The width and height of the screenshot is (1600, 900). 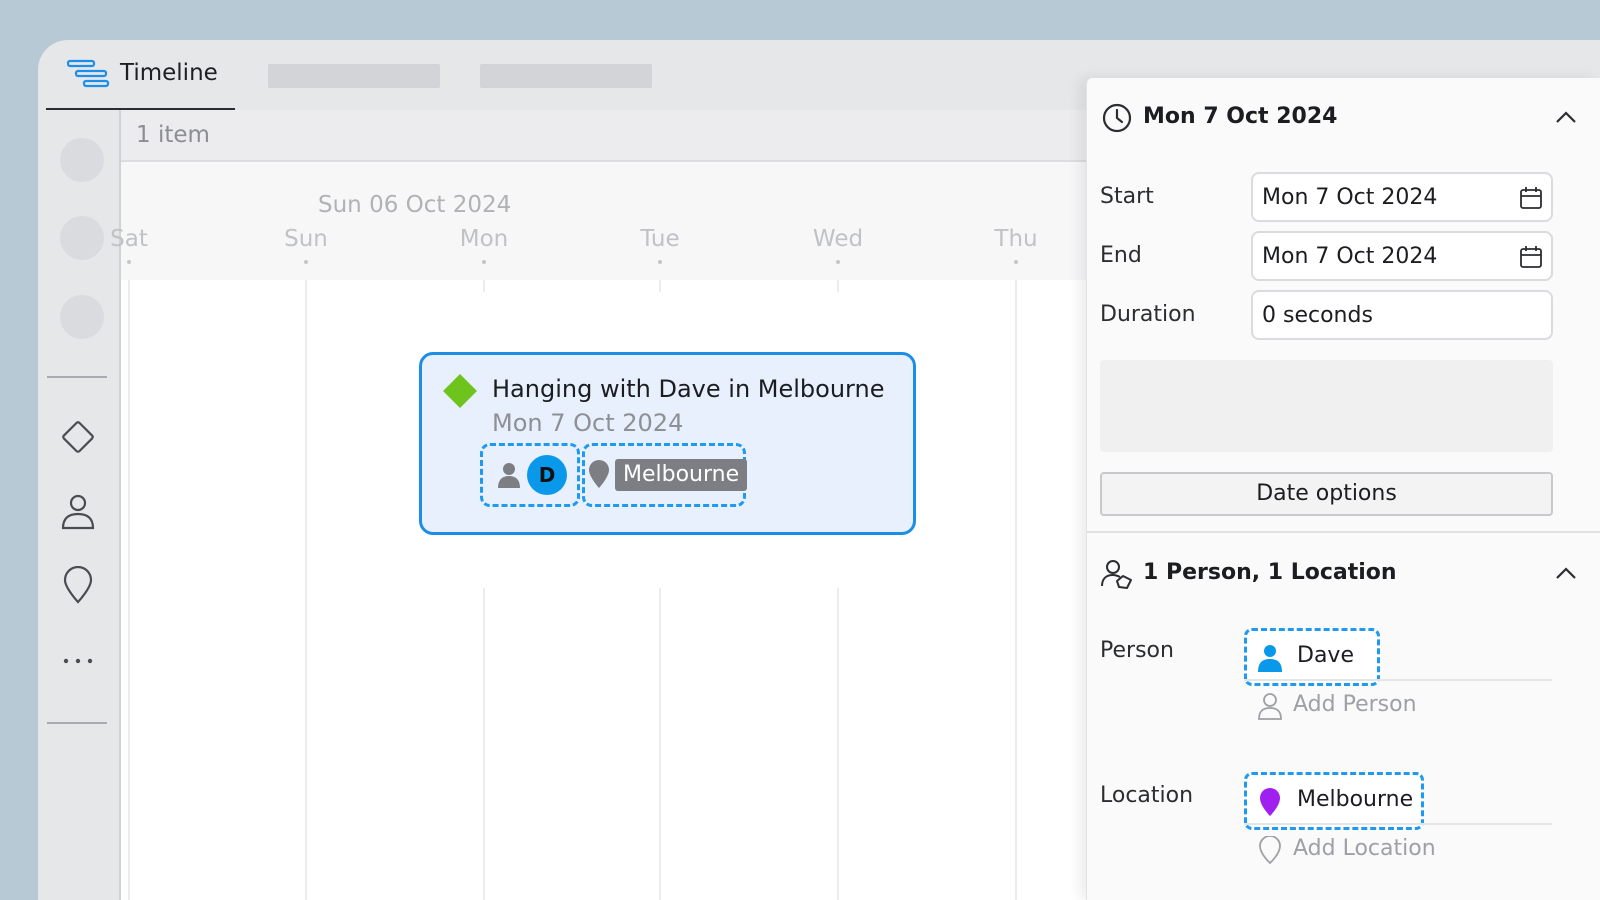 I want to click on ruler-day-label: Sun, so click(x=306, y=239).